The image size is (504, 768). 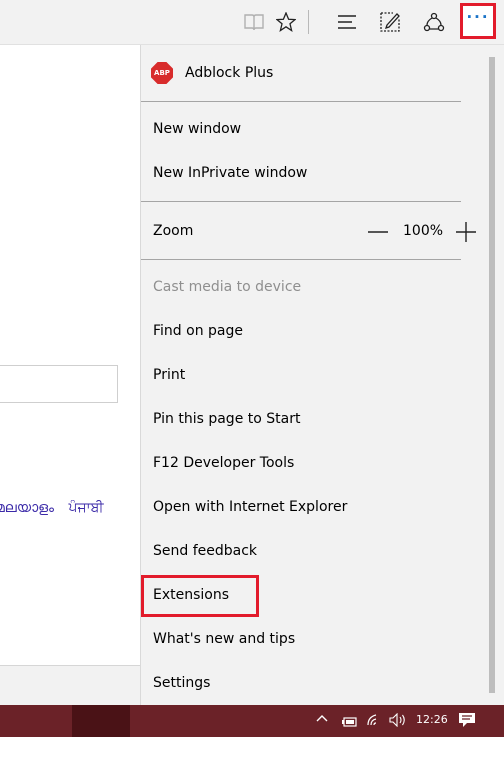 I want to click on menu-scrollbar, so click(x=492, y=375).